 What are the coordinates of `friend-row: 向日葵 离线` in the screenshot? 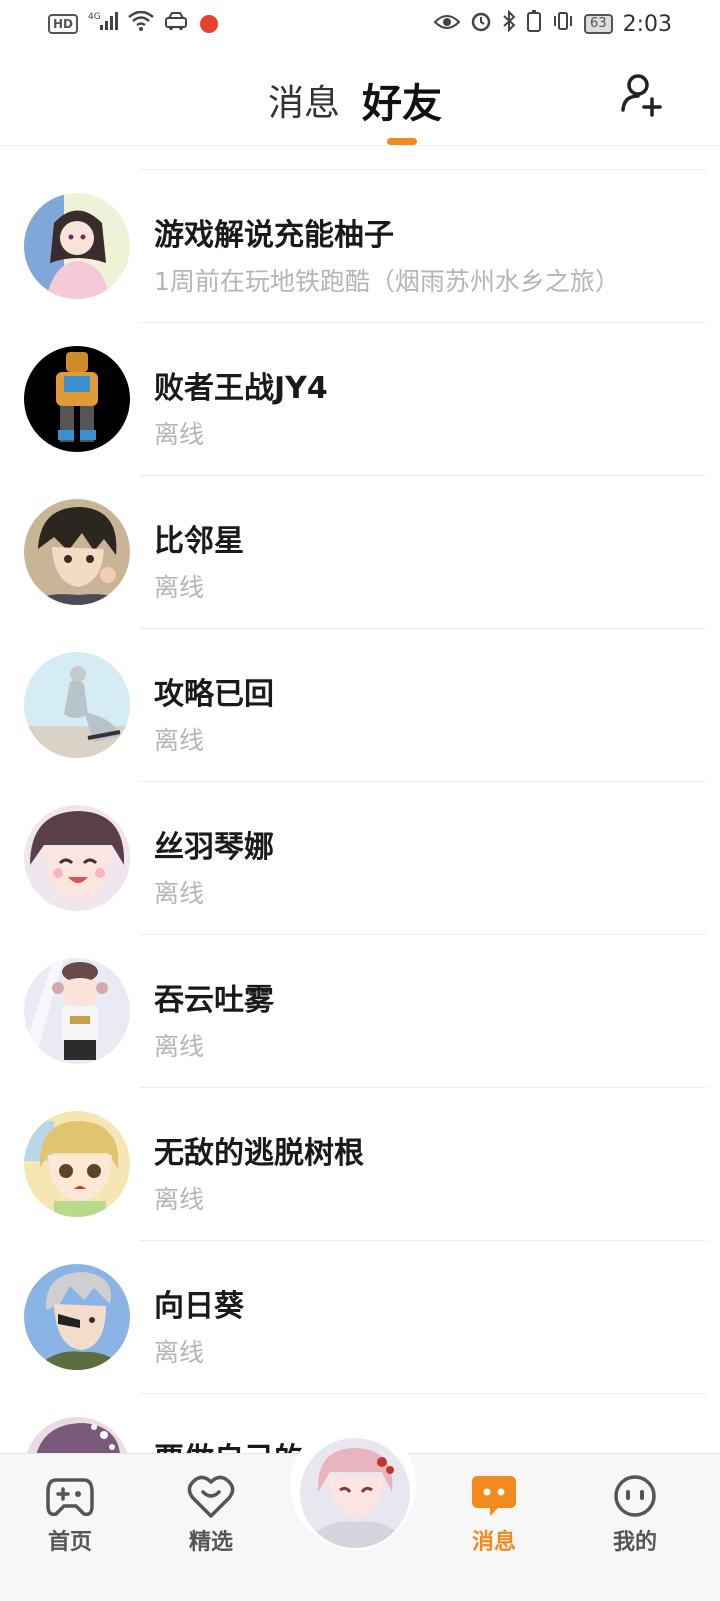 It's located at (360, 1317).